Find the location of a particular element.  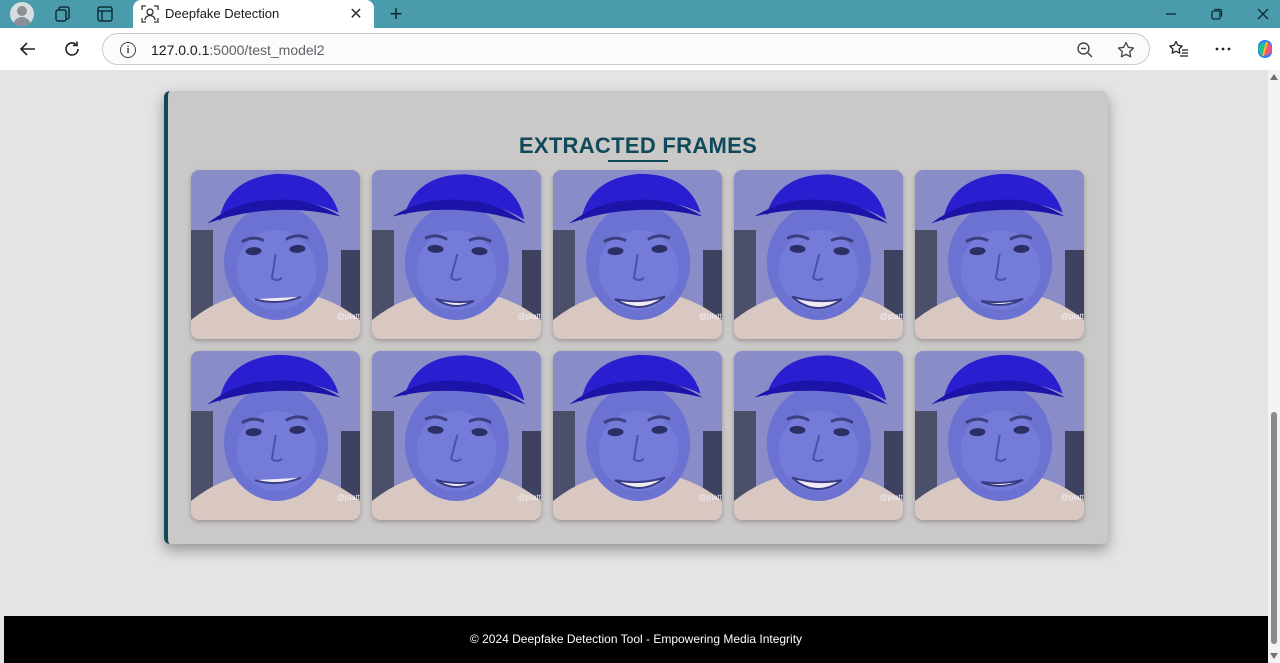

workspaces-icon is located at coordinates (63, 14).